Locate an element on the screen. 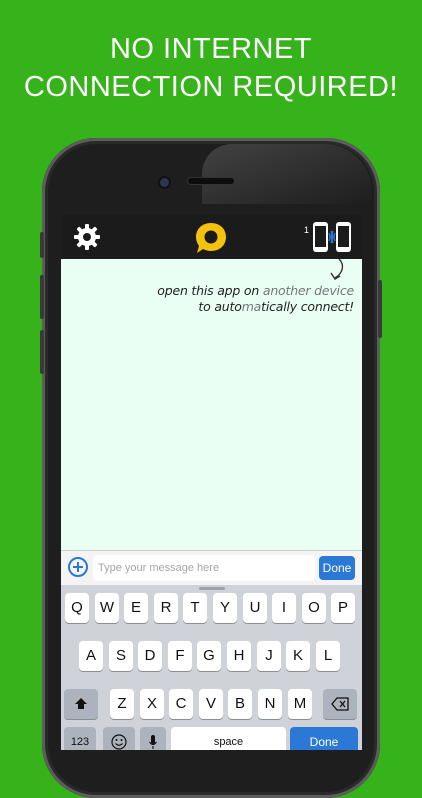 The height and width of the screenshot is (798, 422). key-r: R is located at coordinates (166, 608).